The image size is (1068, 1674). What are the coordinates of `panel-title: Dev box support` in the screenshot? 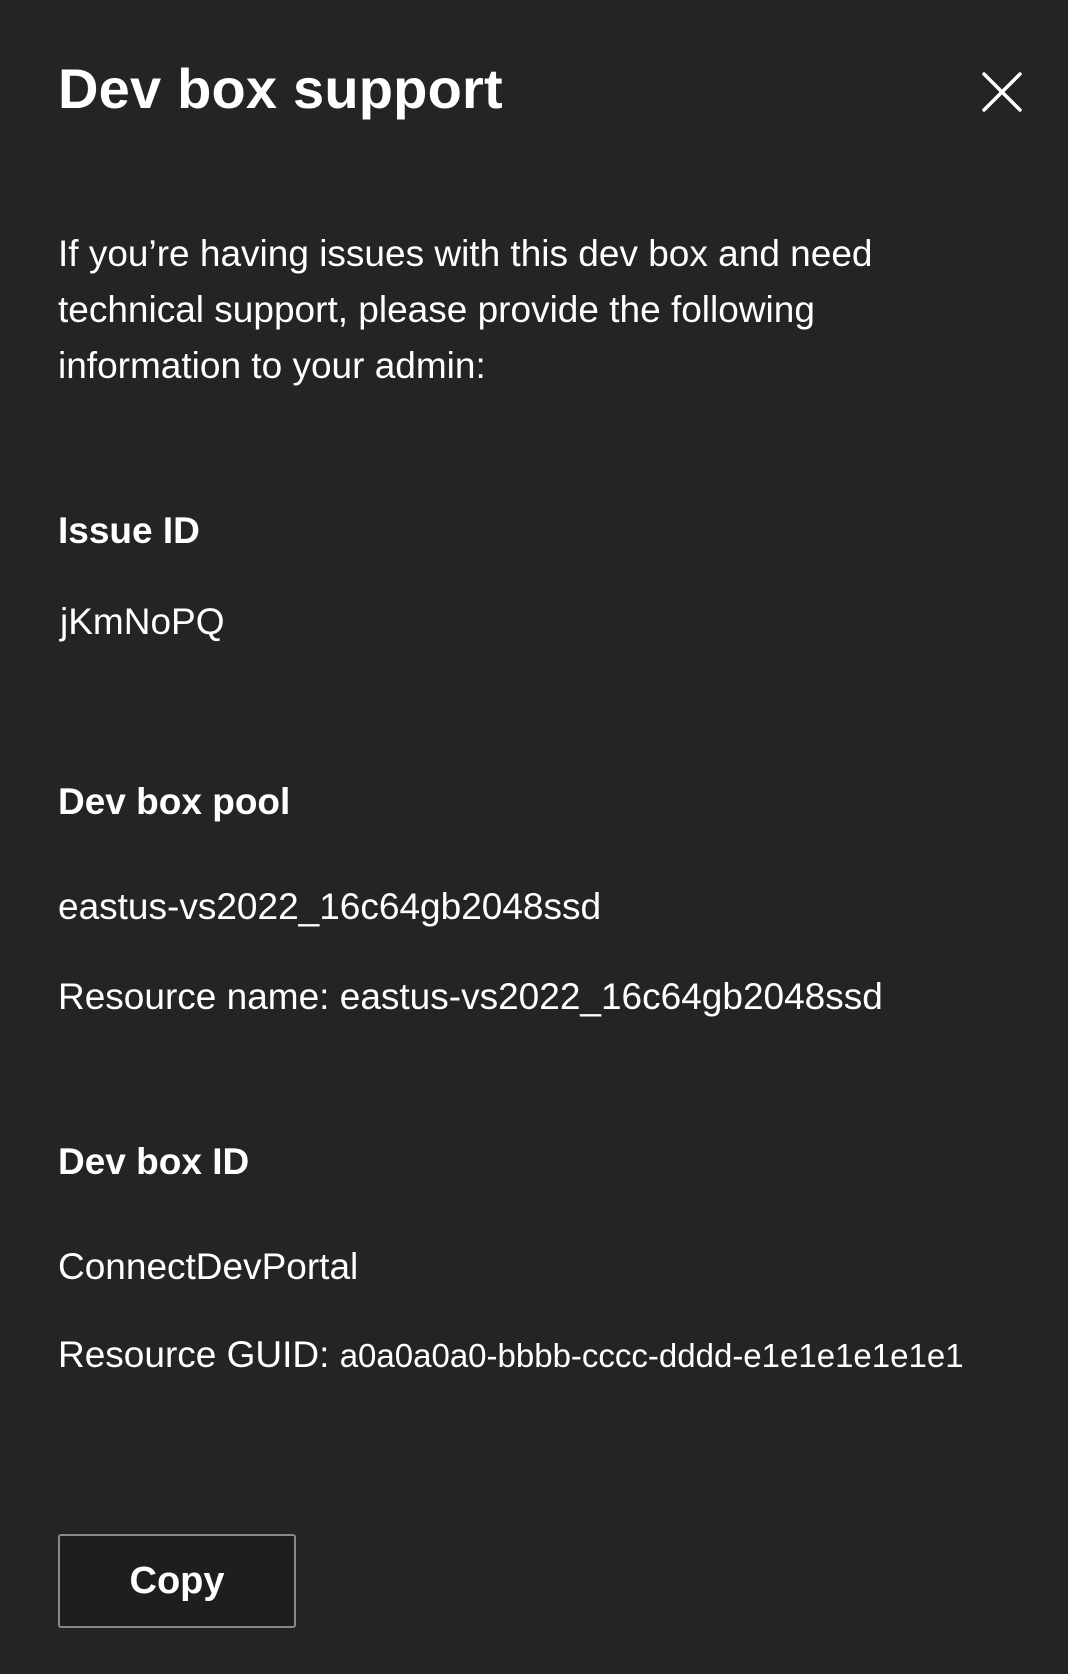 It's located at (280, 88).